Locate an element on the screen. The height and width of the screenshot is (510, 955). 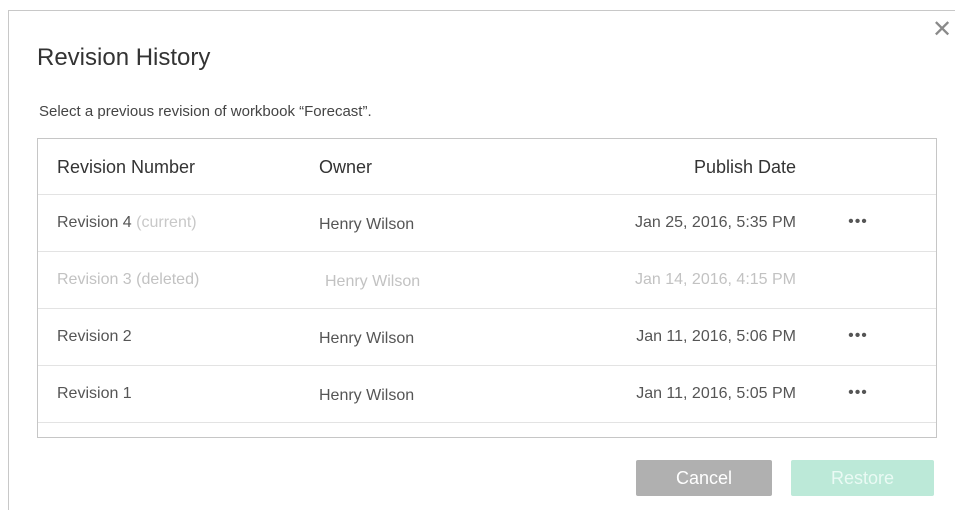
revision-cell: Revision 1 is located at coordinates (94, 393).